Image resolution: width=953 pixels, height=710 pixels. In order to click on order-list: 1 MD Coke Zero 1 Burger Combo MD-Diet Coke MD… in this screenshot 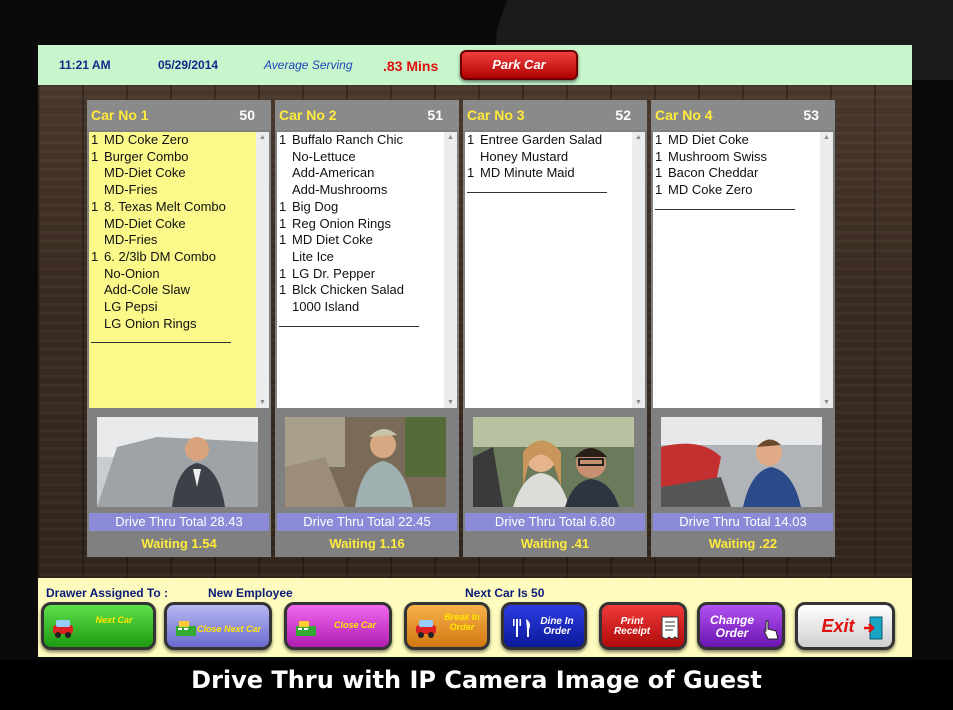, I will do `click(172, 270)`.